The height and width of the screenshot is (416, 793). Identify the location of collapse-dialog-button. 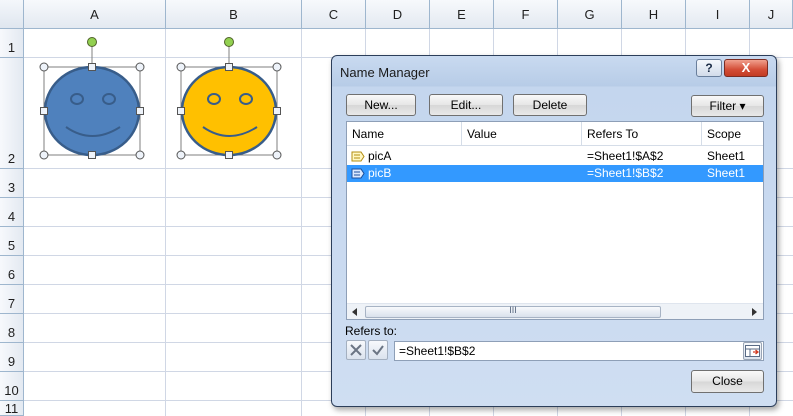
(752, 351).